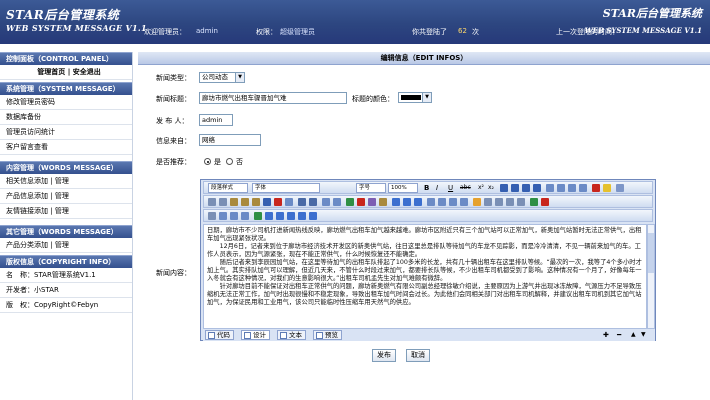 Image resolution: width=710 pixels, height=400 pixels. What do you see at coordinates (234, 202) in the screenshot?
I see `paste-icon` at bounding box center [234, 202].